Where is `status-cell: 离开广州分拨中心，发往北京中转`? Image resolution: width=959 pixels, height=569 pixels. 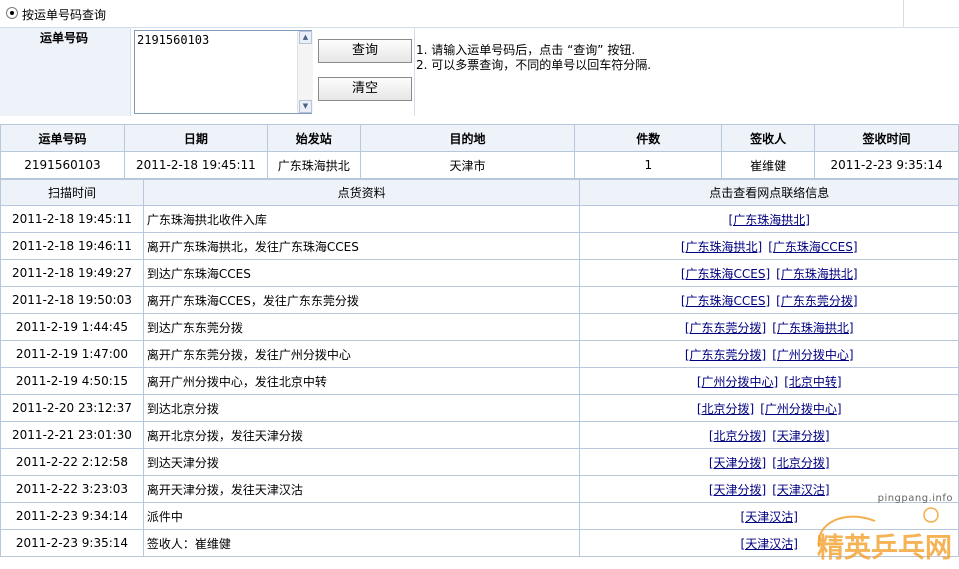 status-cell: 离开广州分拨中心，发往北京中转 is located at coordinates (361, 381).